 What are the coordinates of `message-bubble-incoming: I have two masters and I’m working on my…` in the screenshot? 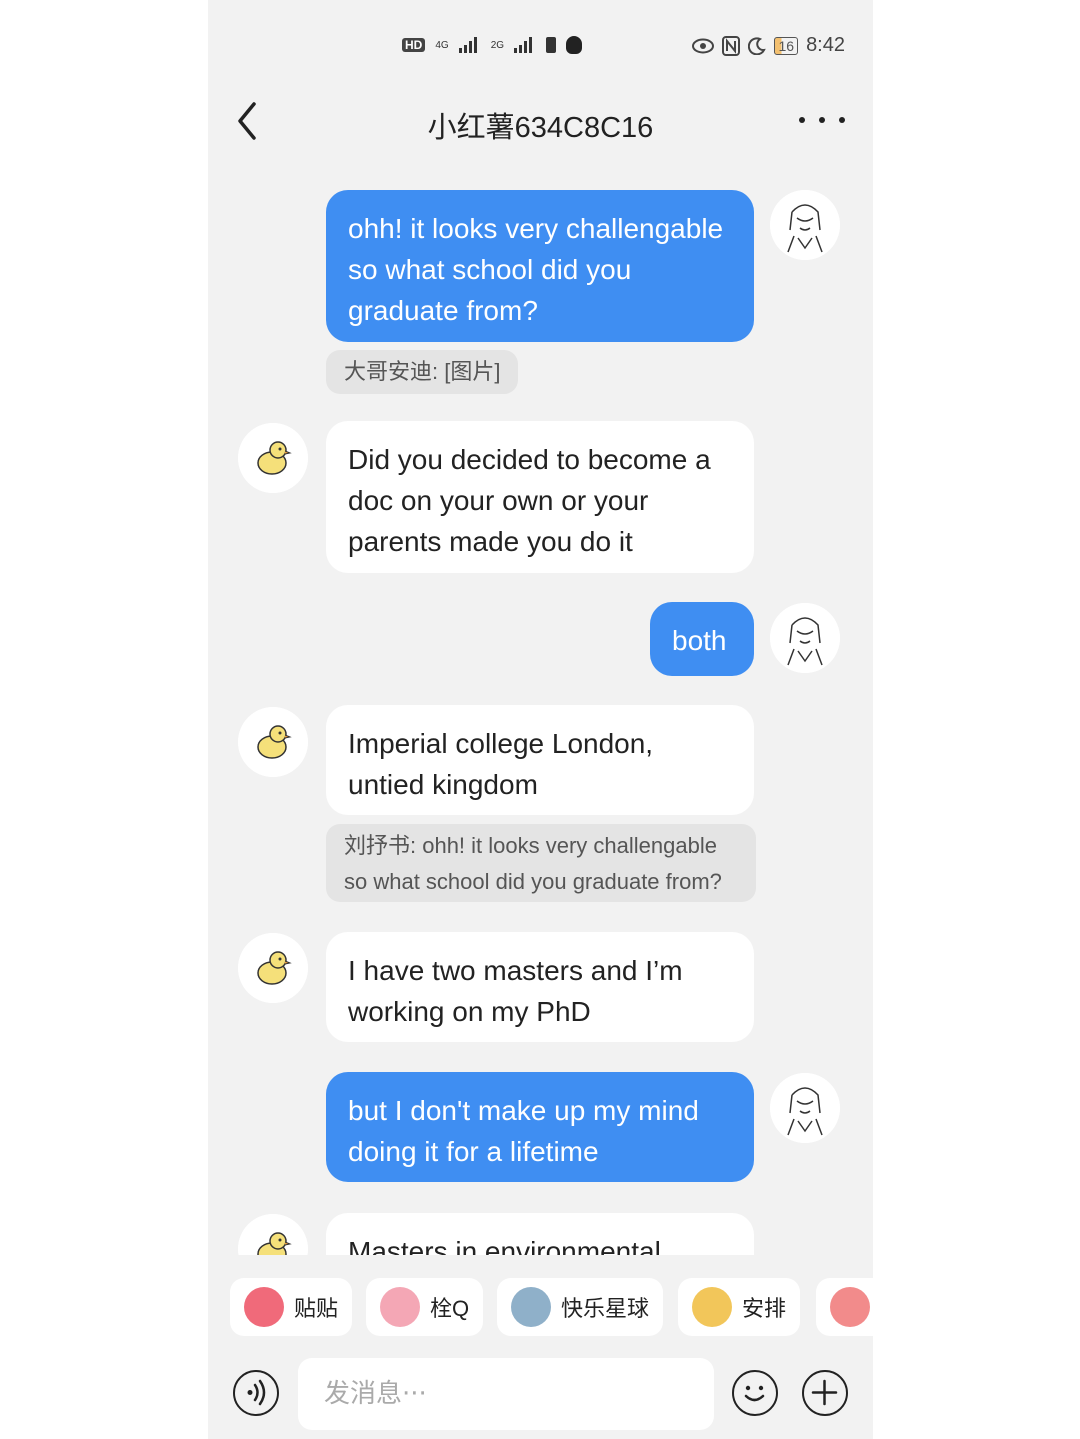 It's located at (540, 987).